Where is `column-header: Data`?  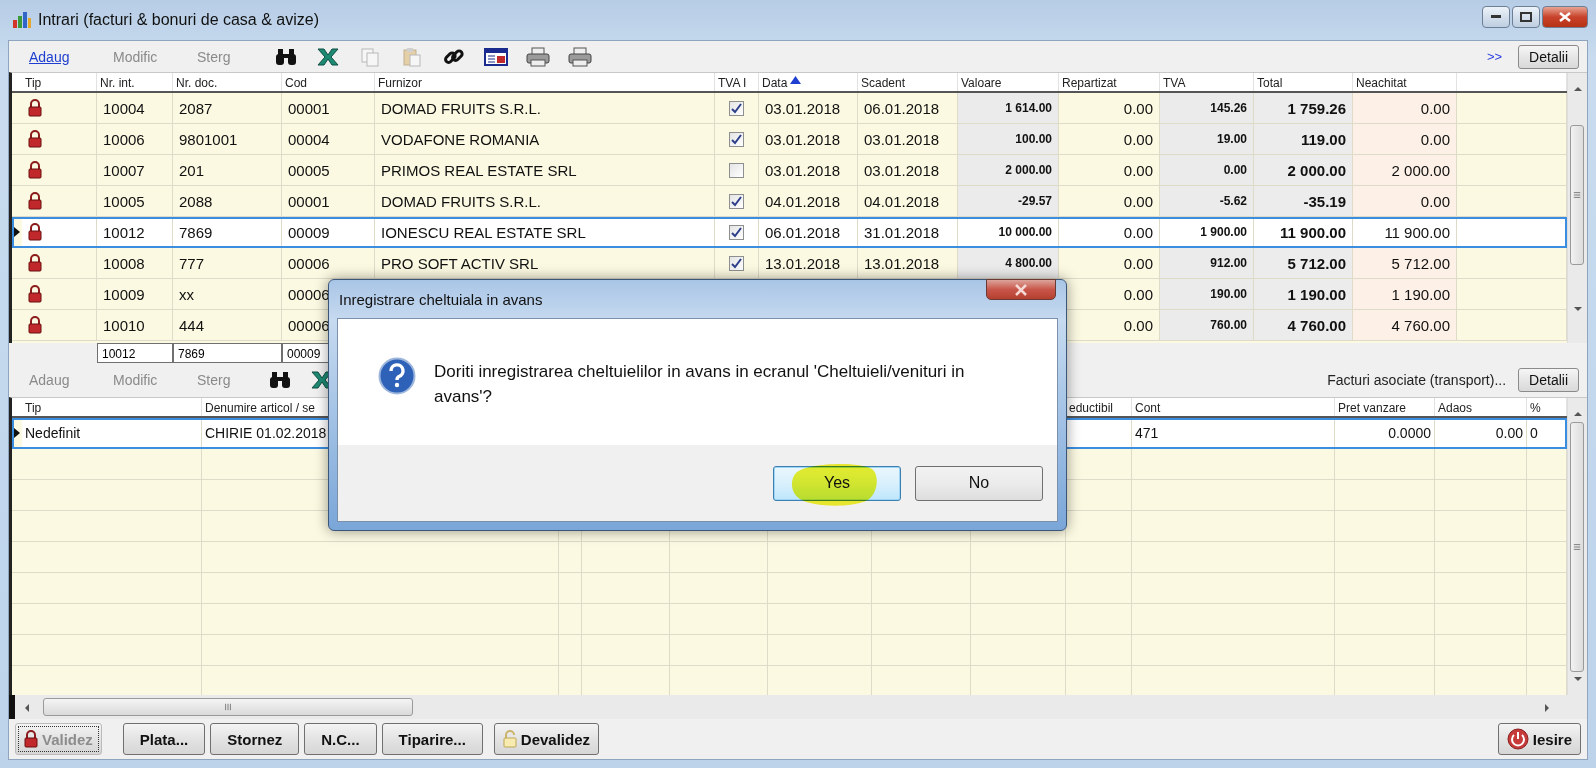 column-header: Data is located at coordinates (808, 82).